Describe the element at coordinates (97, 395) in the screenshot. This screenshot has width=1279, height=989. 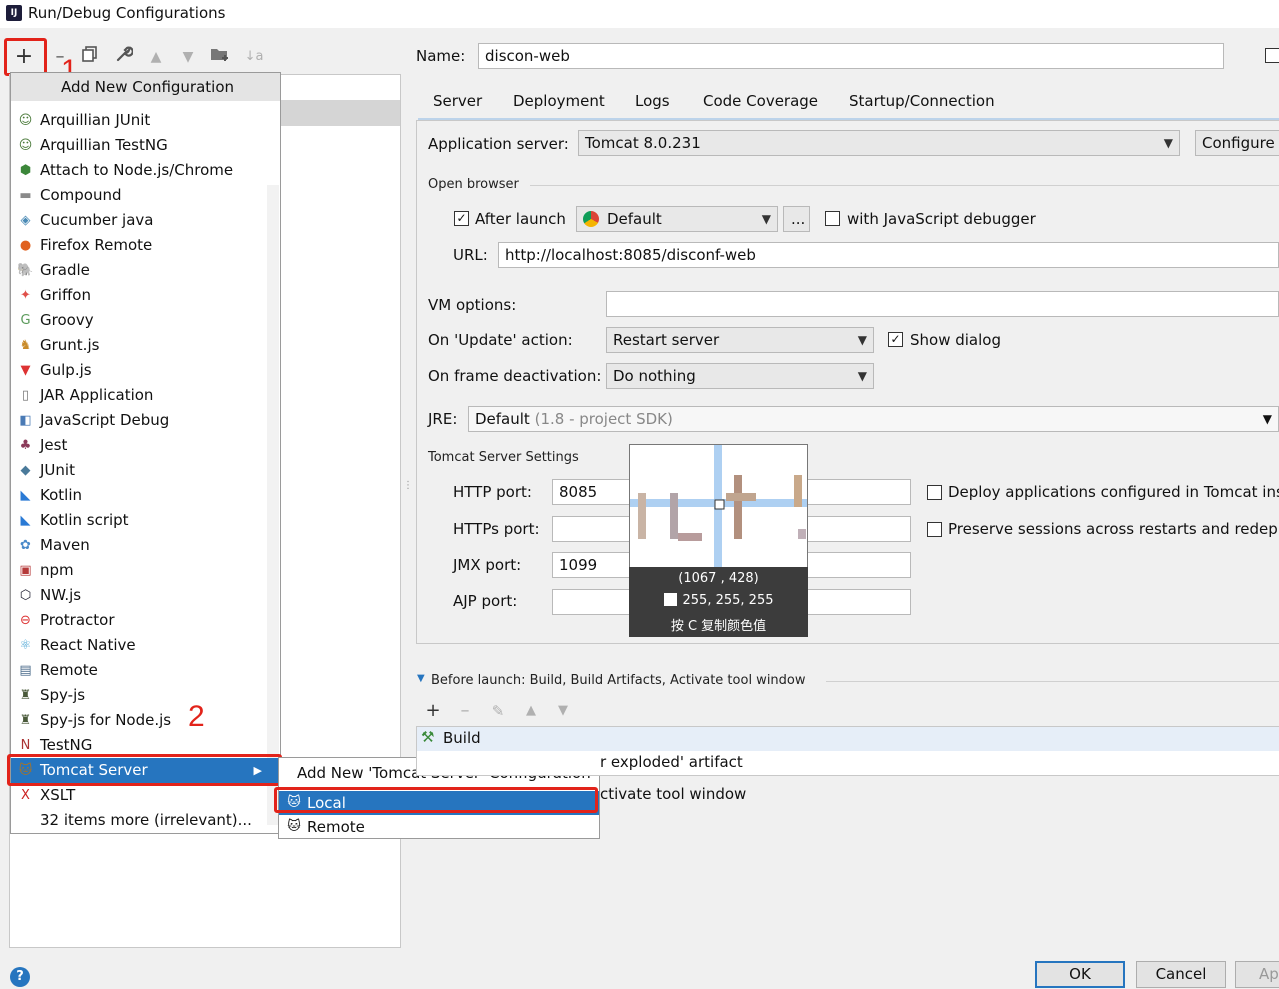
I see `popup-item-label: JAR Application` at that location.